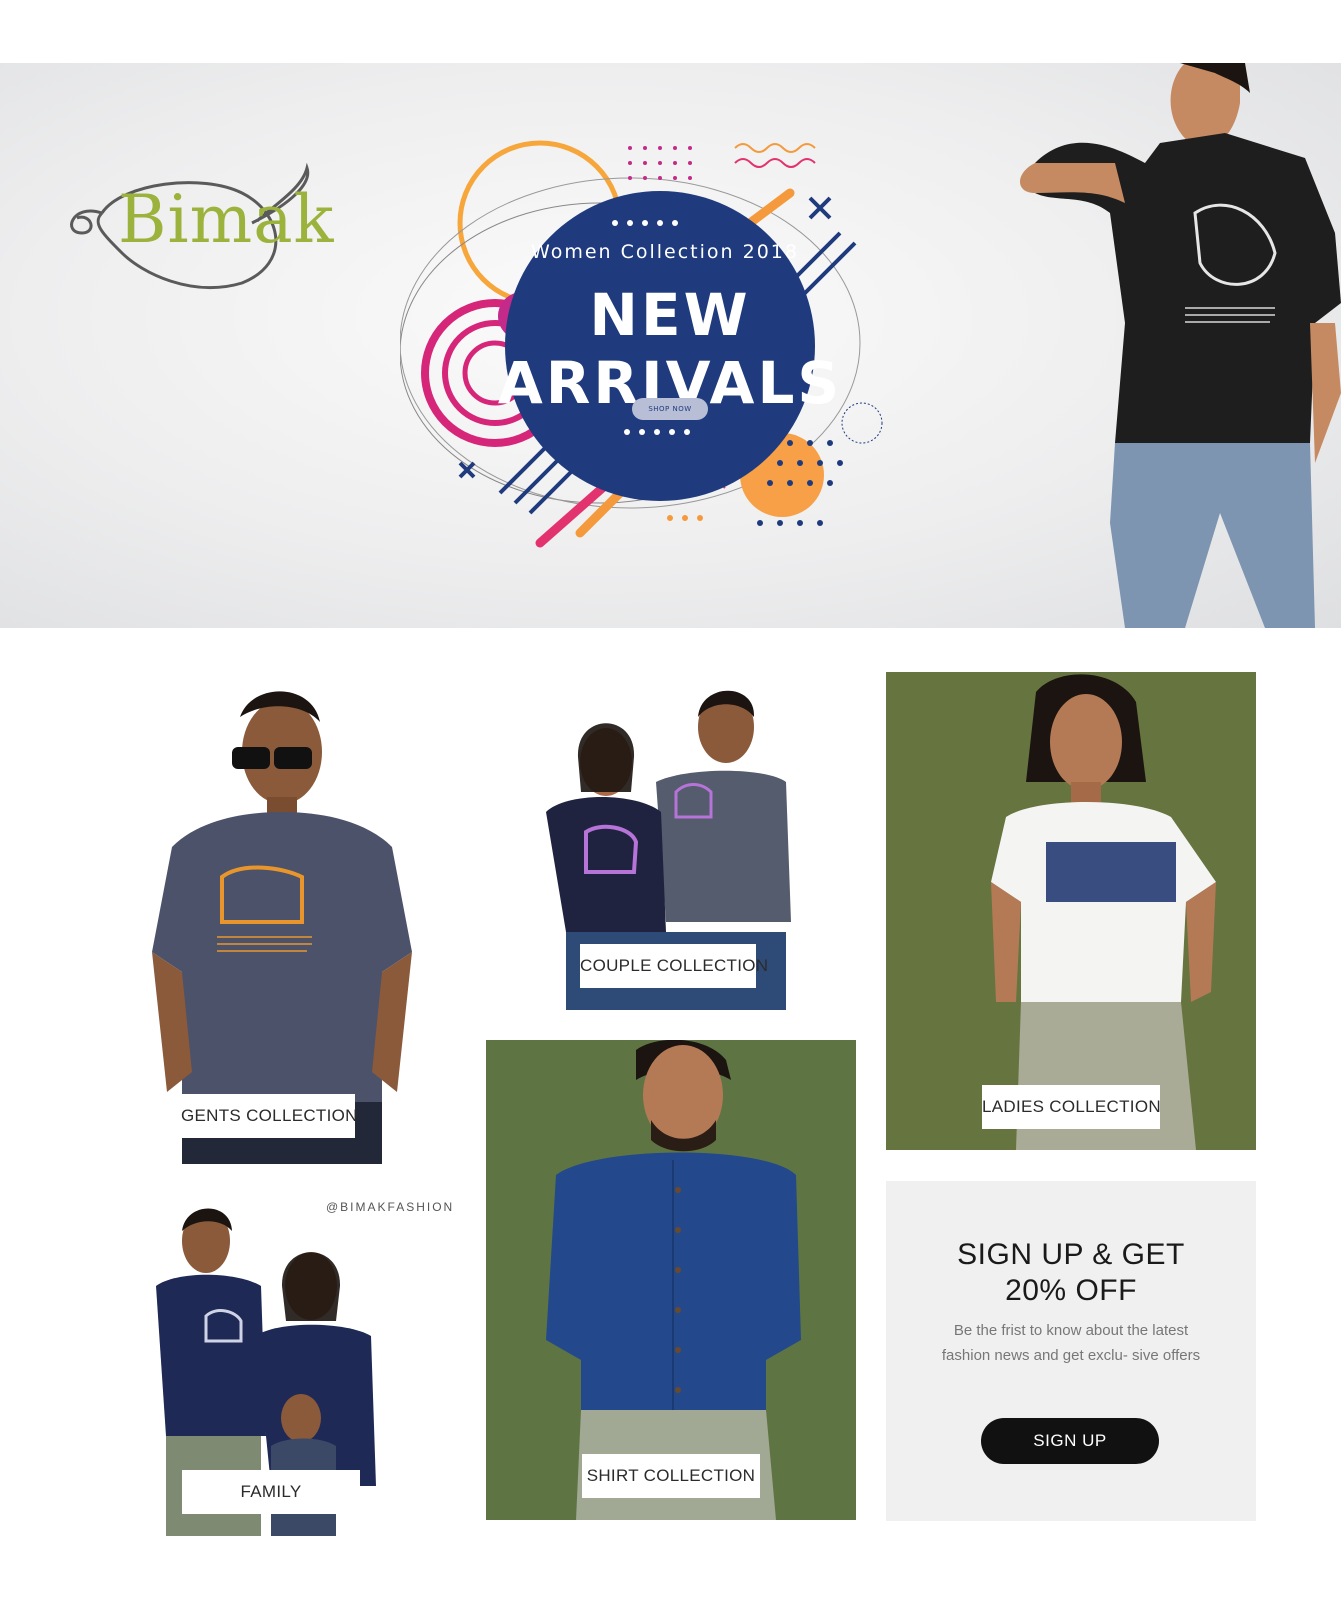  I want to click on ladies-collection-tile: LADIES COLLECTION, so click(1071, 911).